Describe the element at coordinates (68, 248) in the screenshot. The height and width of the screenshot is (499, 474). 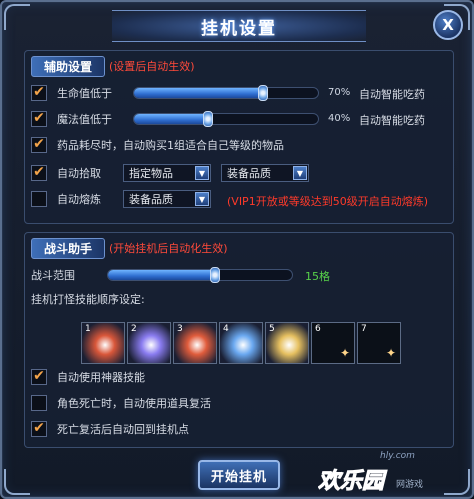
I see `section-title-battle: 战斗助手` at that location.